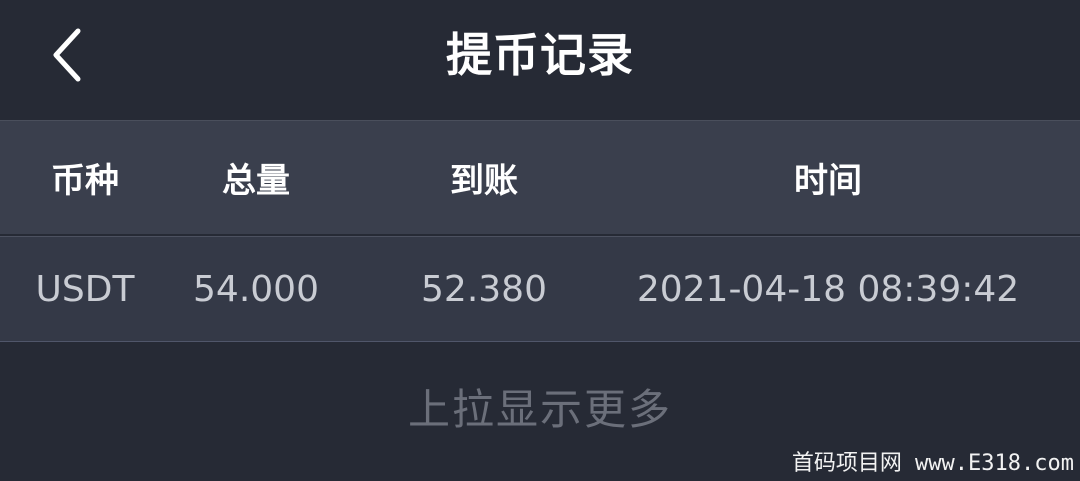 This screenshot has height=481, width=1080. What do you see at coordinates (828, 181) in the screenshot?
I see `column-header-time: 时间` at bounding box center [828, 181].